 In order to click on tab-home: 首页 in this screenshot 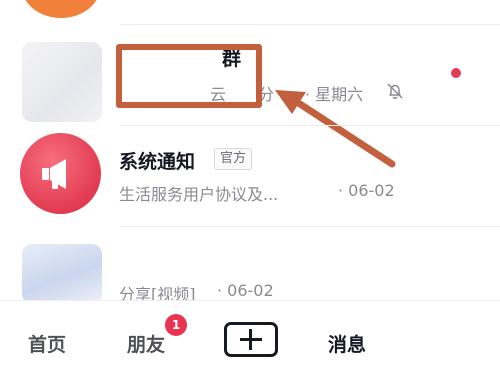, I will do `click(47, 343)`.